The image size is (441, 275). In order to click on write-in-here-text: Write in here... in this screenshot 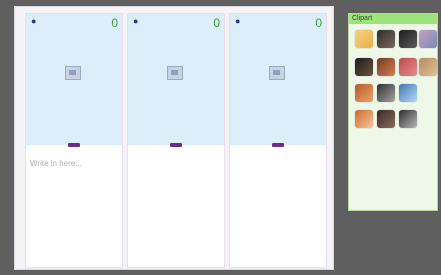, I will do `click(56, 163)`.